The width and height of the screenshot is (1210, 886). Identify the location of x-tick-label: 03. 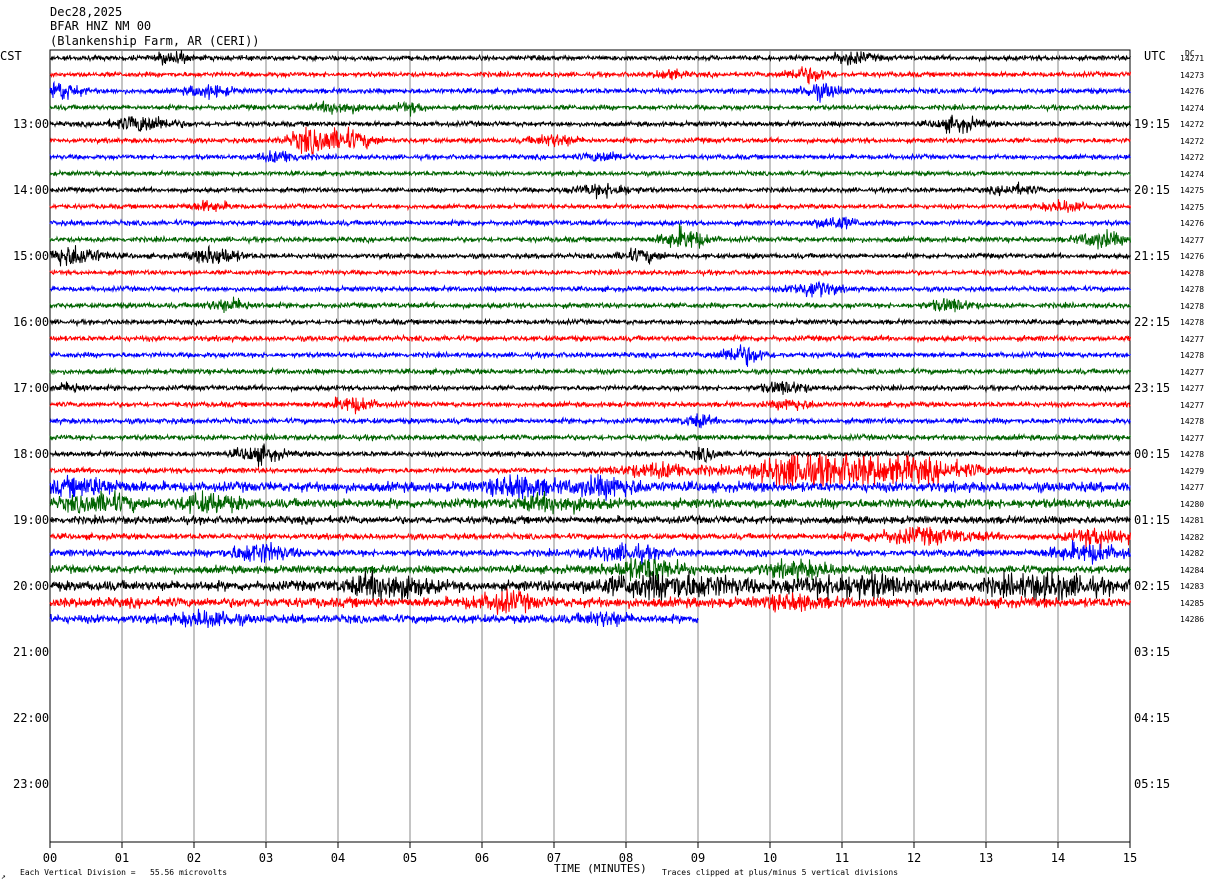
(266, 858).